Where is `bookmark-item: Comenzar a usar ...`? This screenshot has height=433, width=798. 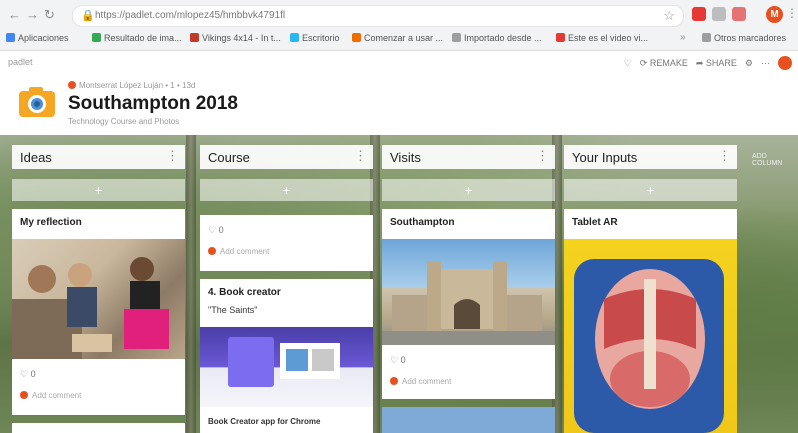
bookmark-item: Comenzar a usar ... is located at coordinates (397, 38).